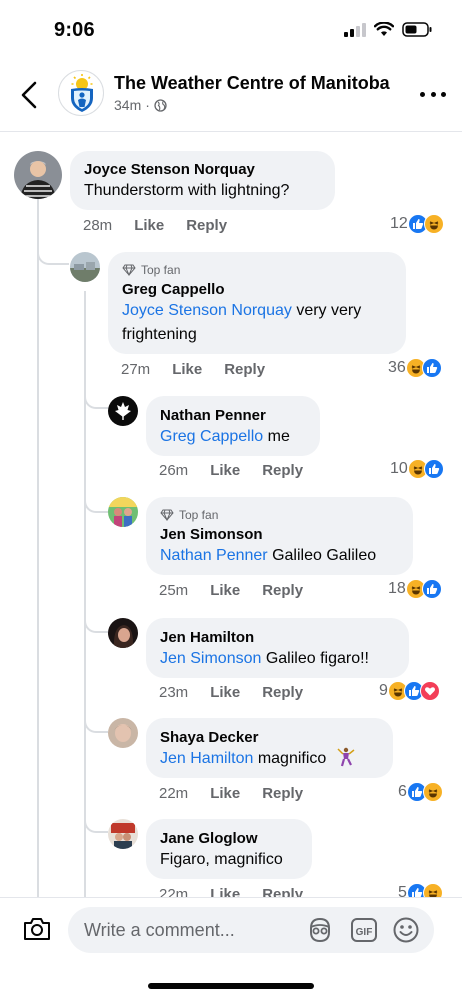 Image resolution: width=462 pixels, height=1000 pixels. I want to click on reaction-count: 10, so click(399, 468).